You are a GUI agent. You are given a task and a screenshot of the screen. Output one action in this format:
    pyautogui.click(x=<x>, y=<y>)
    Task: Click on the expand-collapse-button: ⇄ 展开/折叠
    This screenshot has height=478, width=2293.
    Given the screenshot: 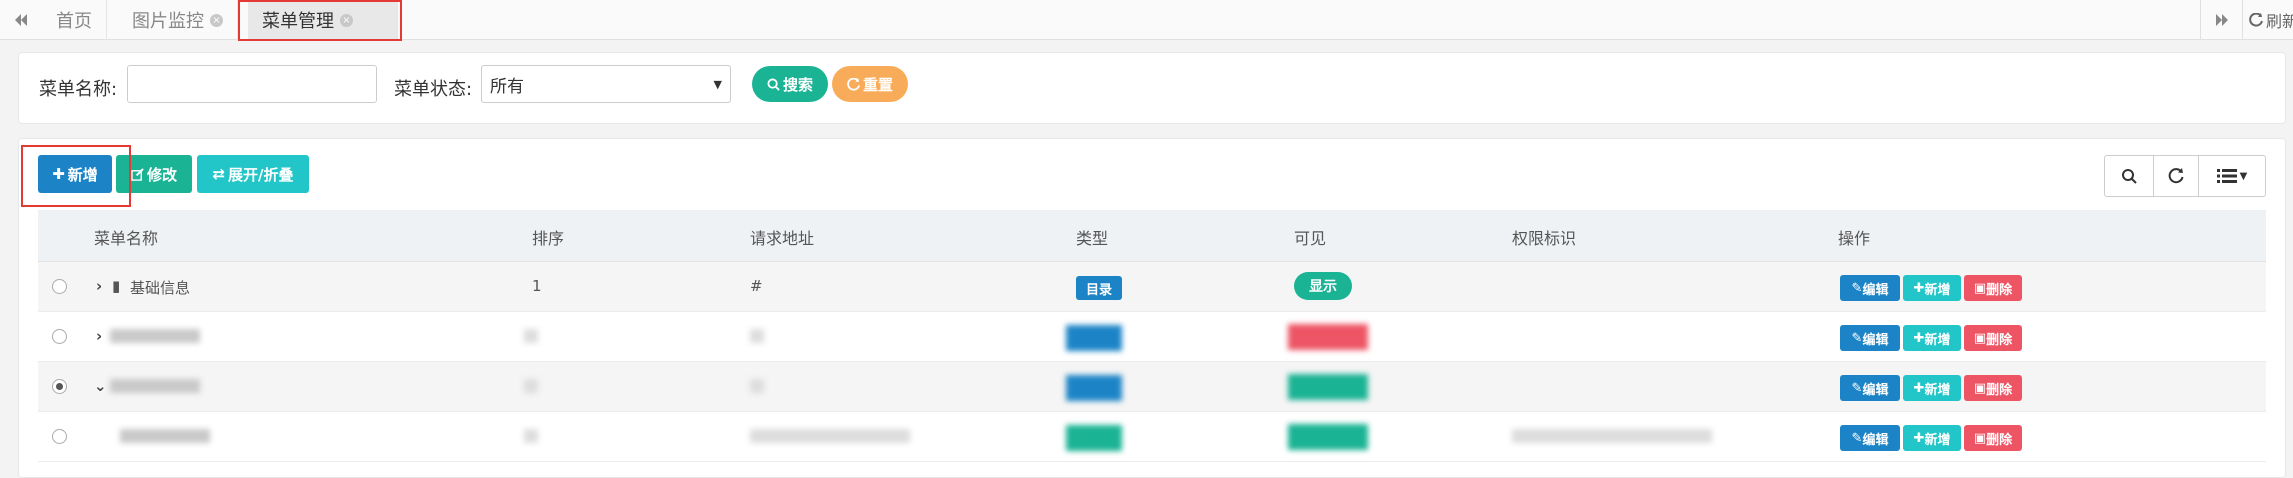 What is the action you would take?
    pyautogui.click(x=253, y=174)
    